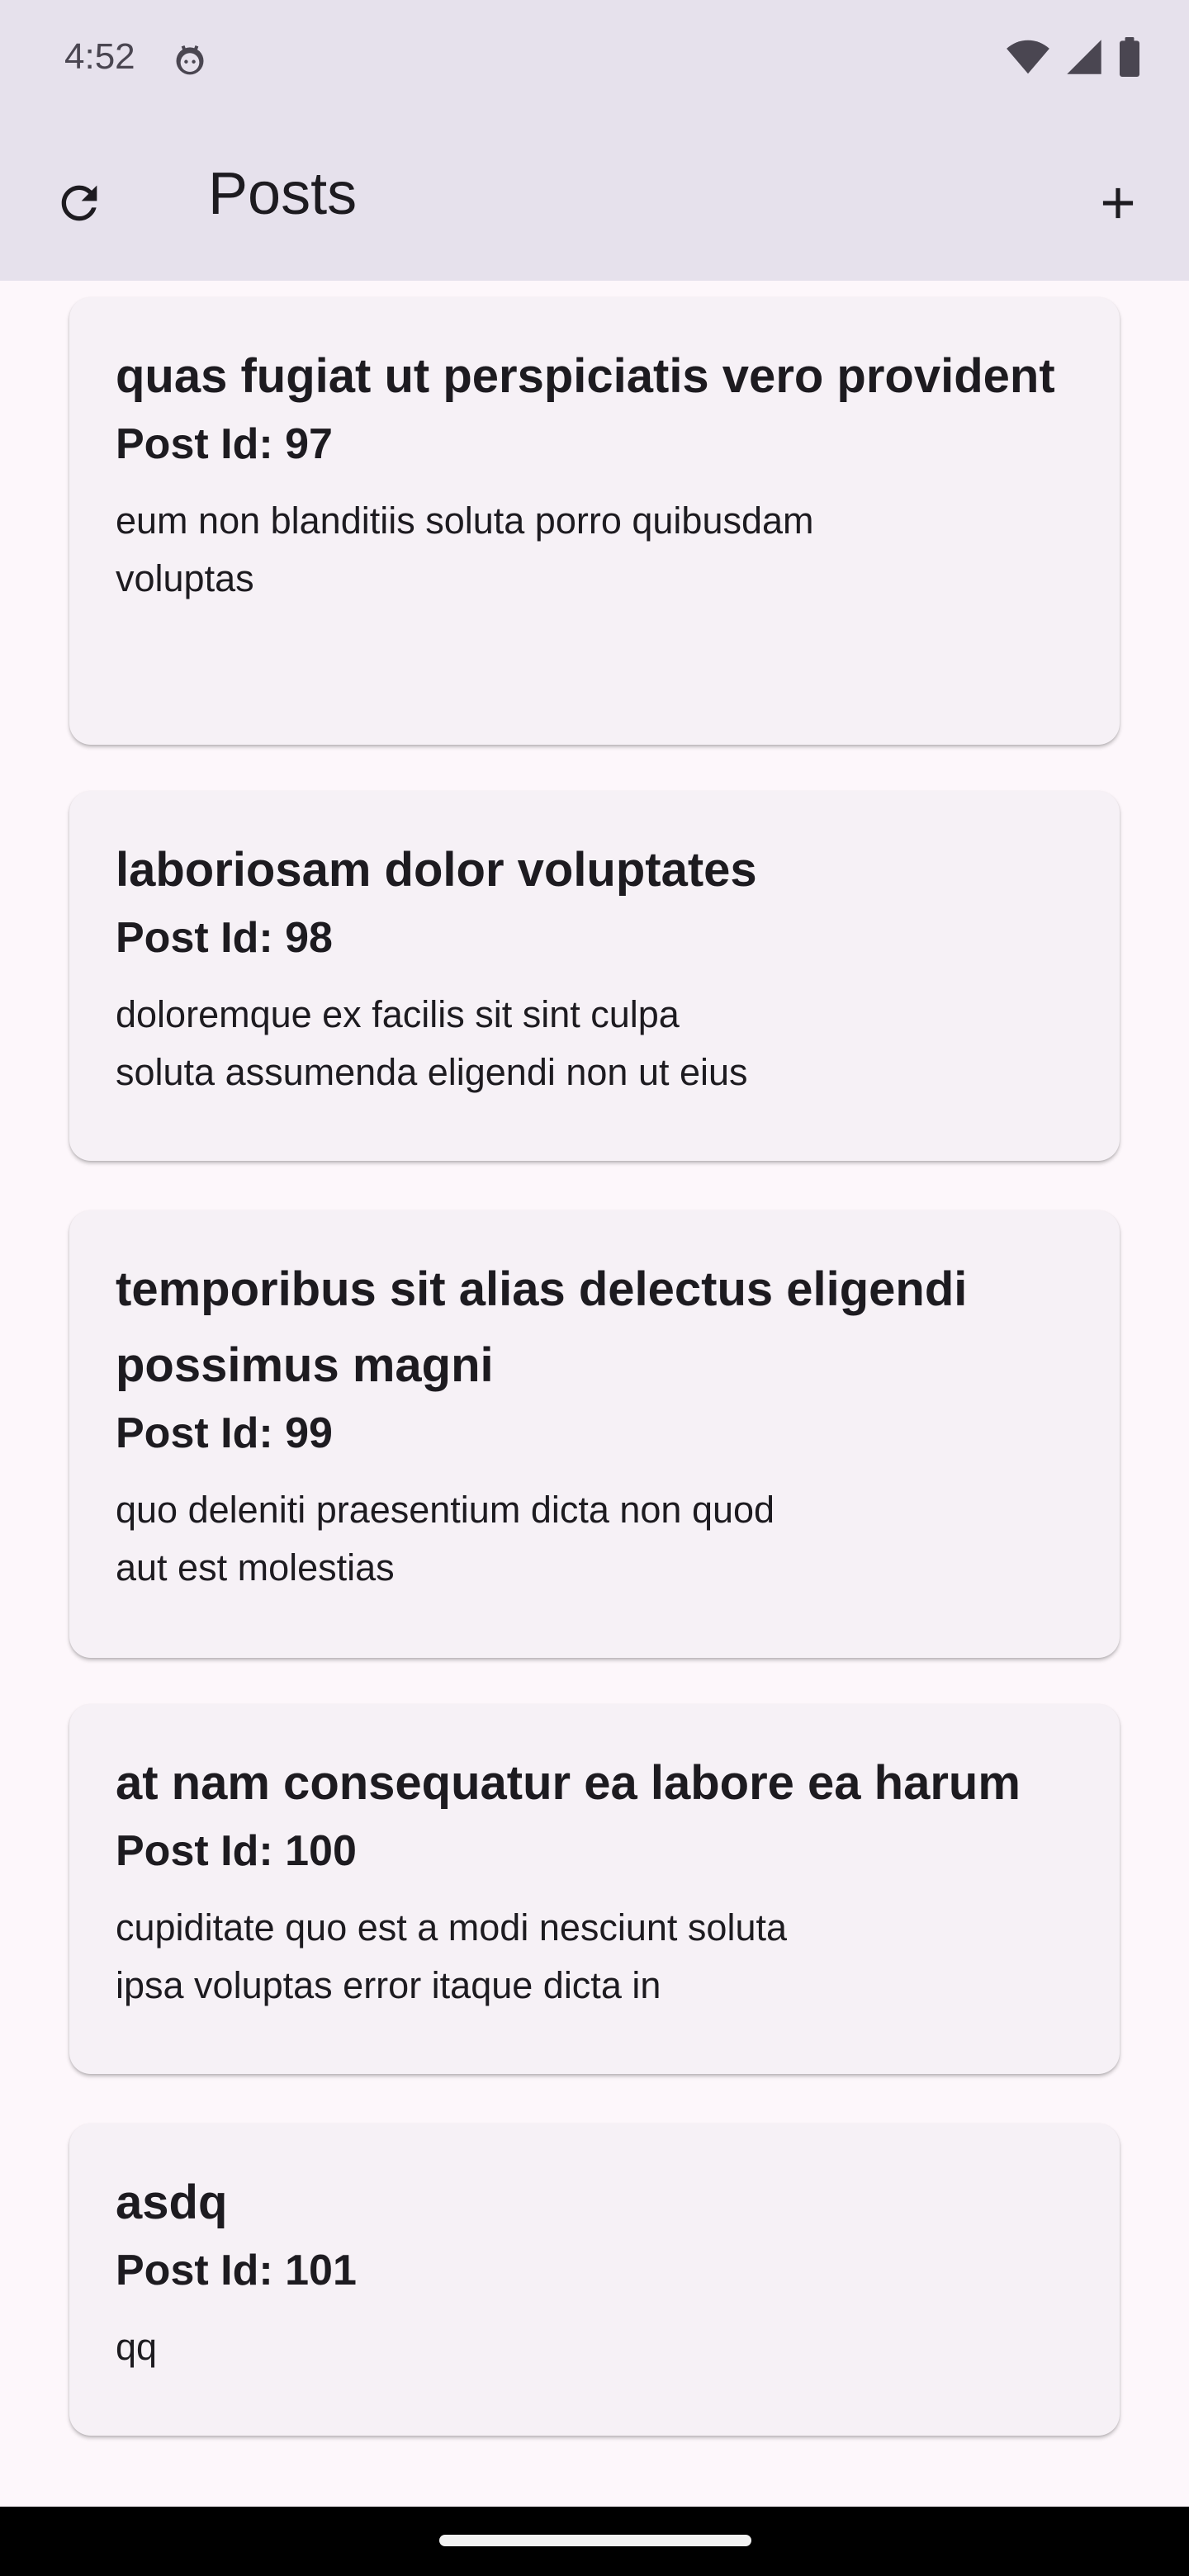  I want to click on page-title: Posts, so click(283, 194).